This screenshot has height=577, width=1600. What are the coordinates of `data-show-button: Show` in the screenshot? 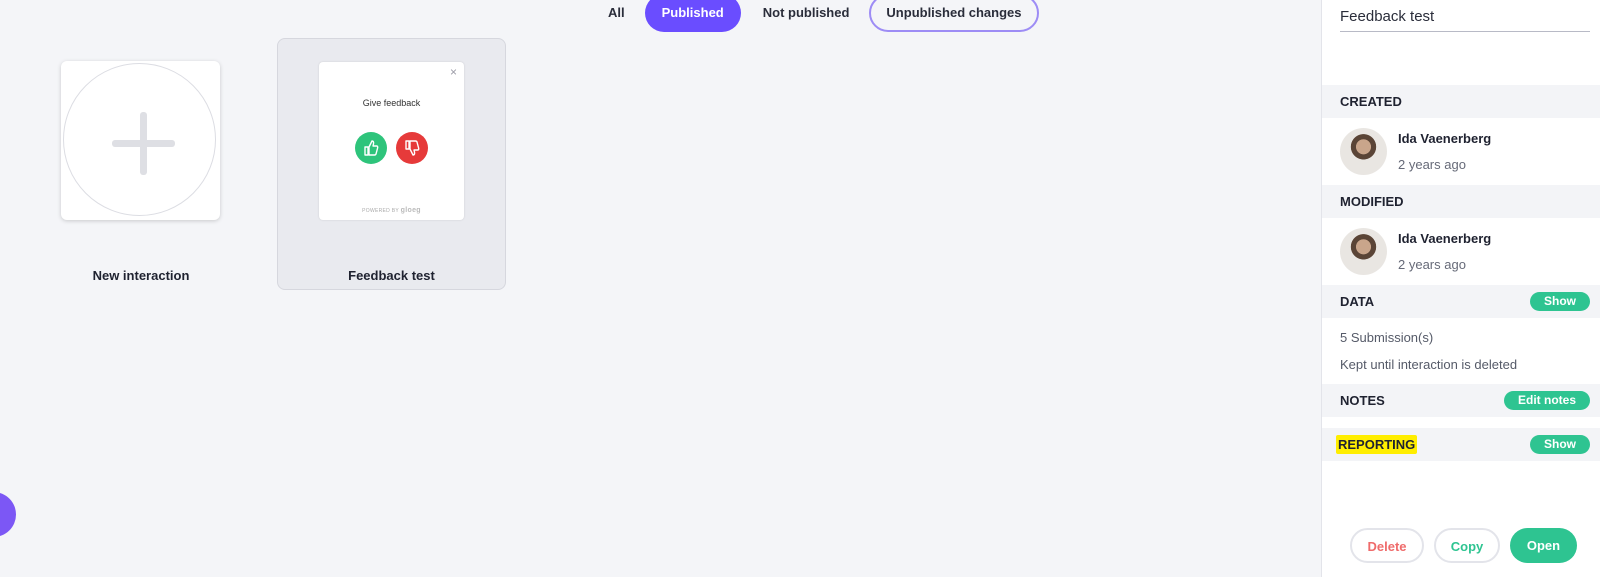 It's located at (1560, 301).